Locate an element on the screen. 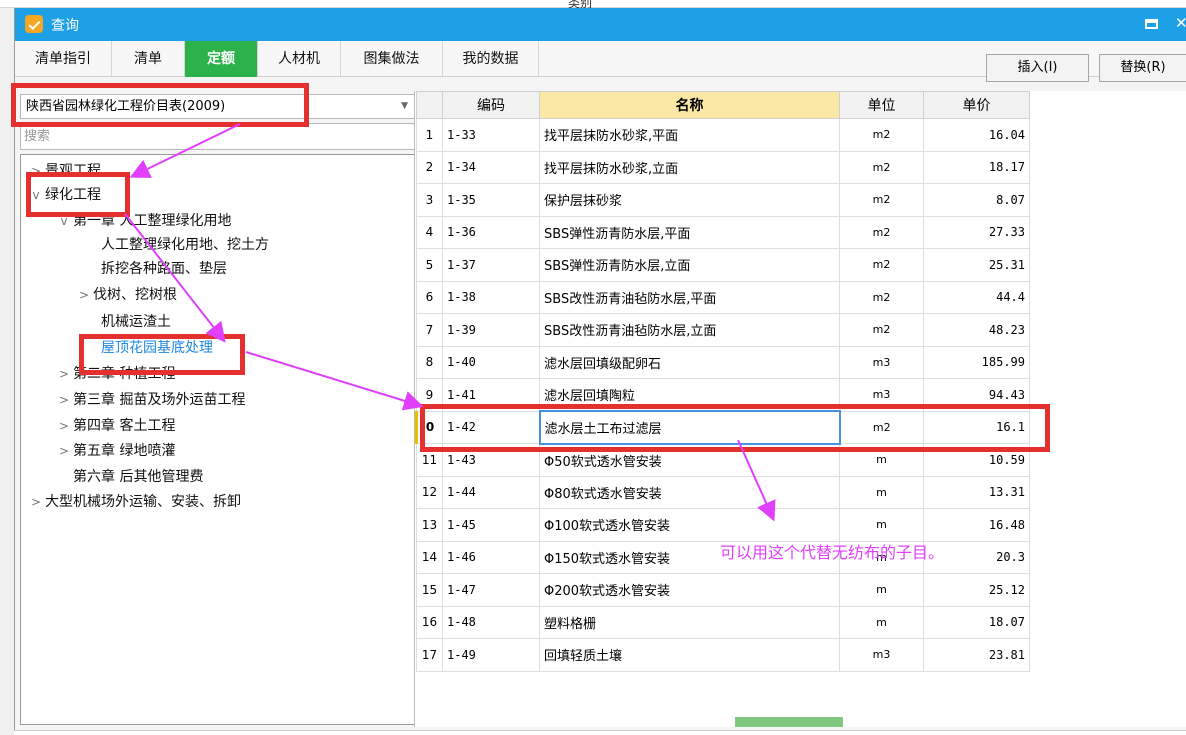  background-table: 类别 is located at coordinates (593, 5).